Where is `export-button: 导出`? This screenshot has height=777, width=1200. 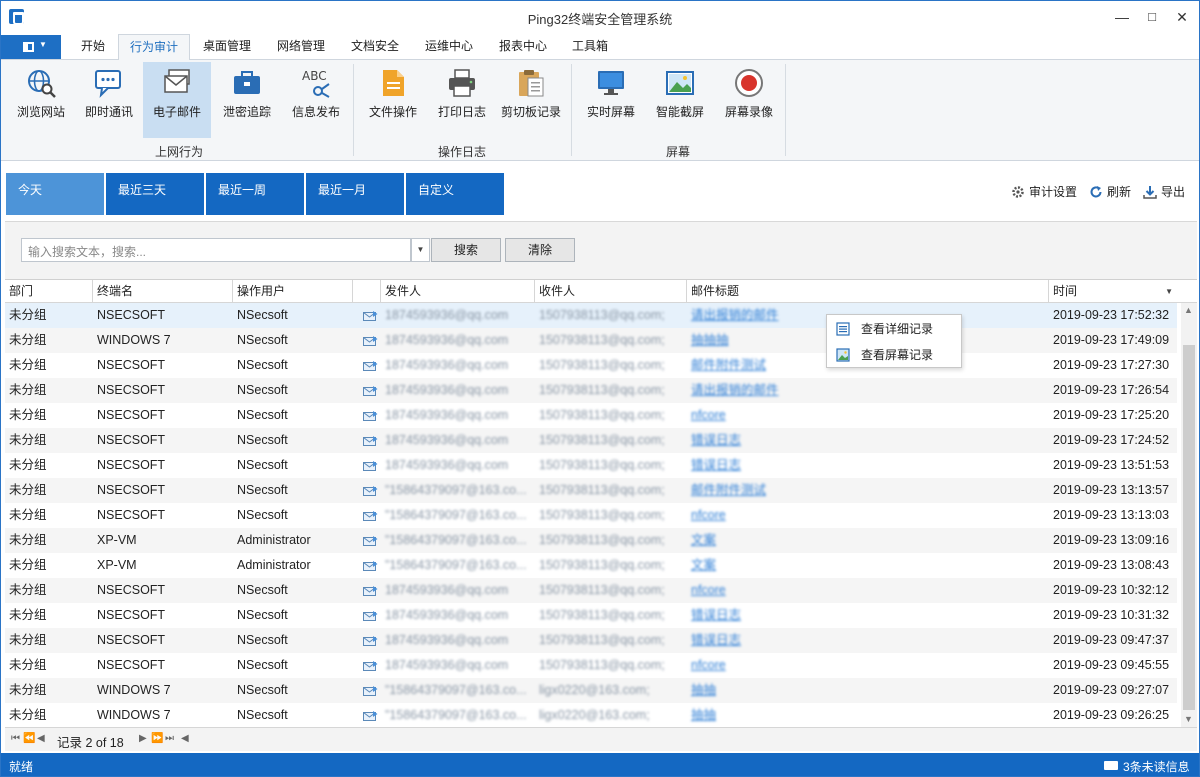 export-button: 导出 is located at coordinates (1164, 191).